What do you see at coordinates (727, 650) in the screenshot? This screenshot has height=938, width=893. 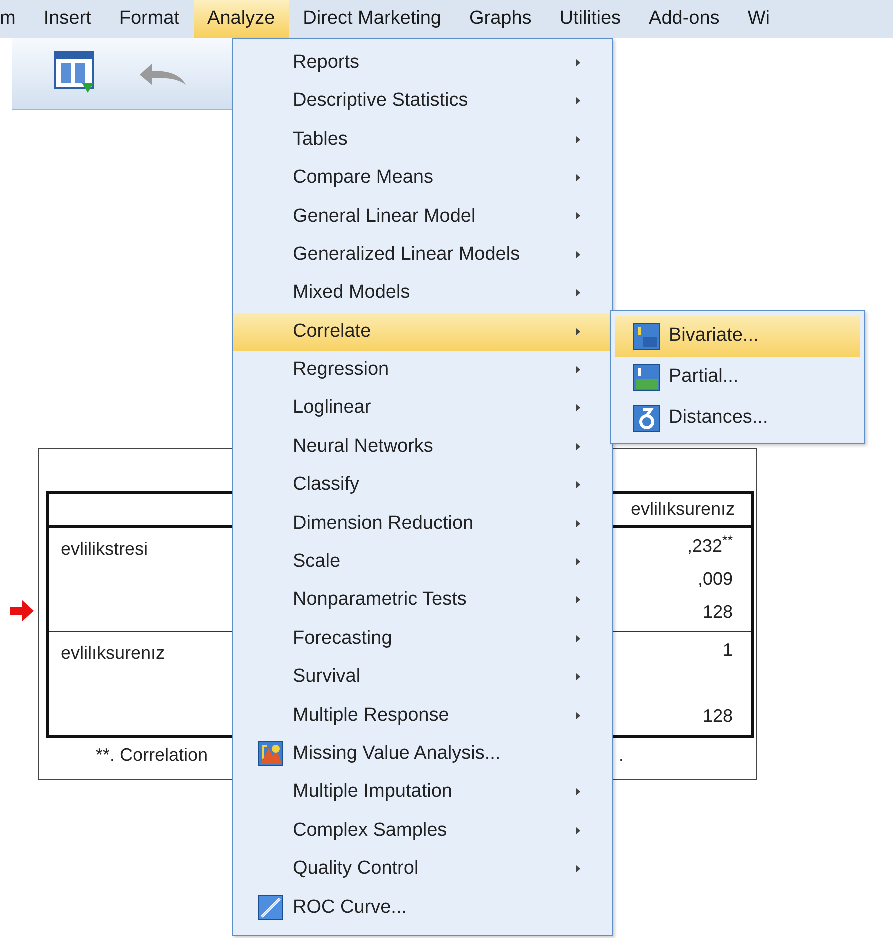 I see `table-cell: 1` at bounding box center [727, 650].